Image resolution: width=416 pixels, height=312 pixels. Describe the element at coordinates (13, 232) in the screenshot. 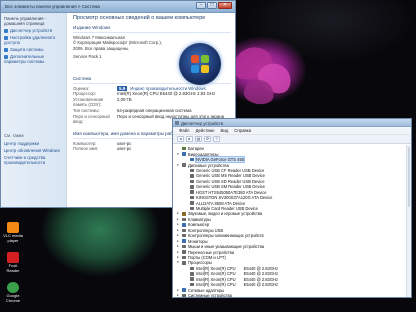

I see `desktop-icon: VLC media player` at that location.